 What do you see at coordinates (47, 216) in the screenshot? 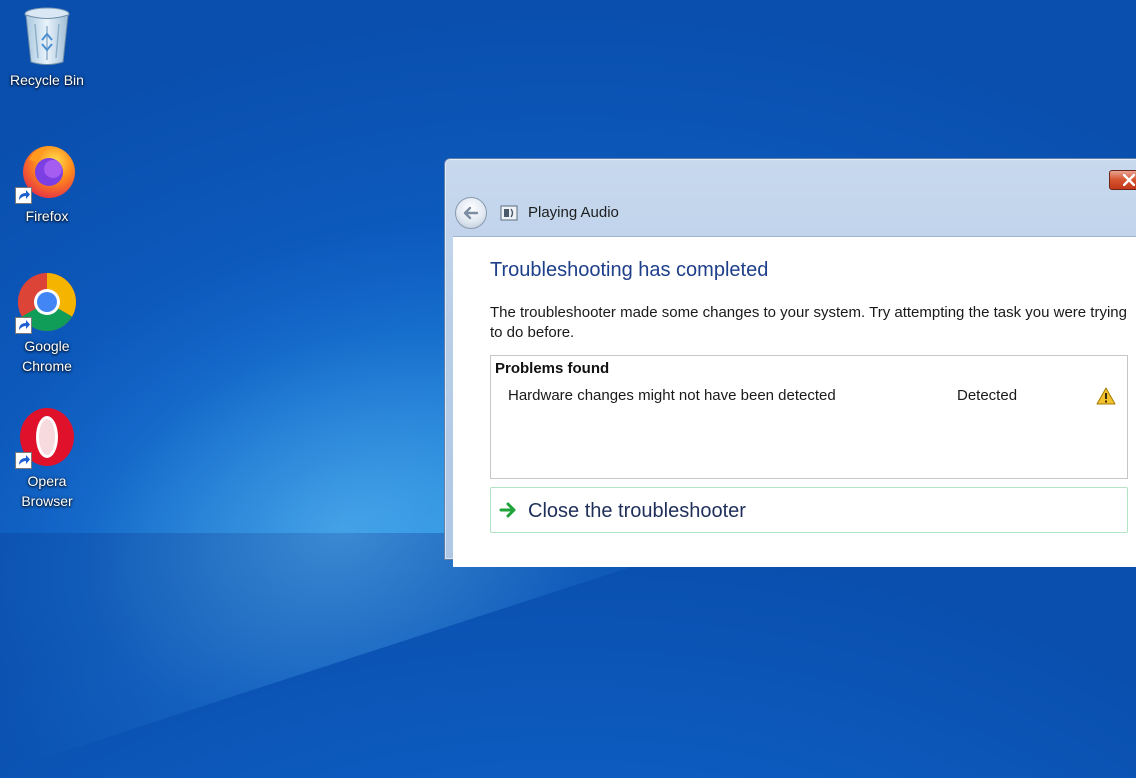
I see `desktop-icon-label: Firefox` at bounding box center [47, 216].